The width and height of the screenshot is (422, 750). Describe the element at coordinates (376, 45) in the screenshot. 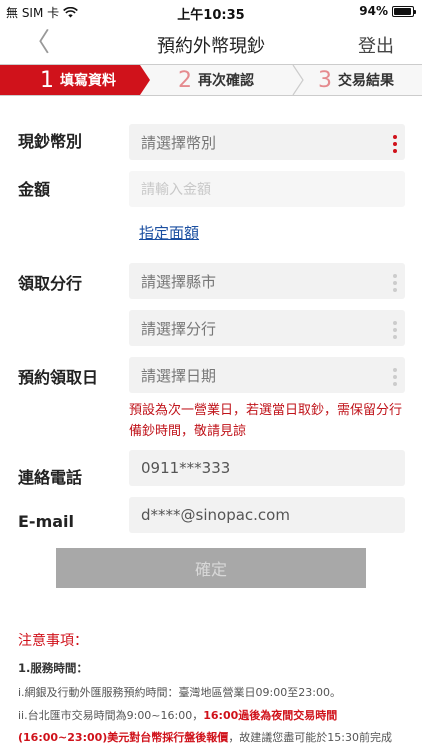

I see `logout-button: 登出` at that location.